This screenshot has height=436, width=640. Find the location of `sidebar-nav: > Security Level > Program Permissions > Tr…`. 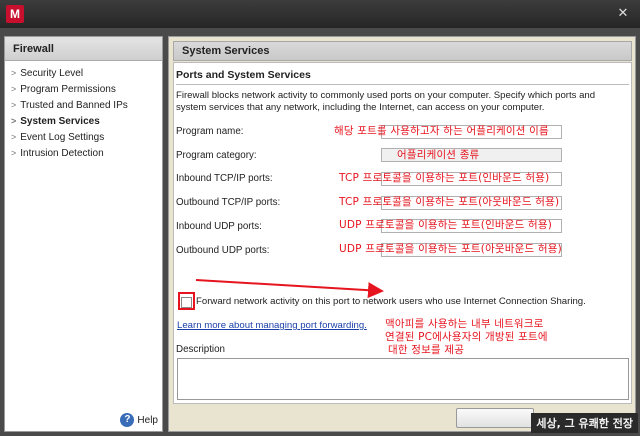

sidebar-nav: > Security Level > Program Permissions > Tr… is located at coordinates (83, 113).